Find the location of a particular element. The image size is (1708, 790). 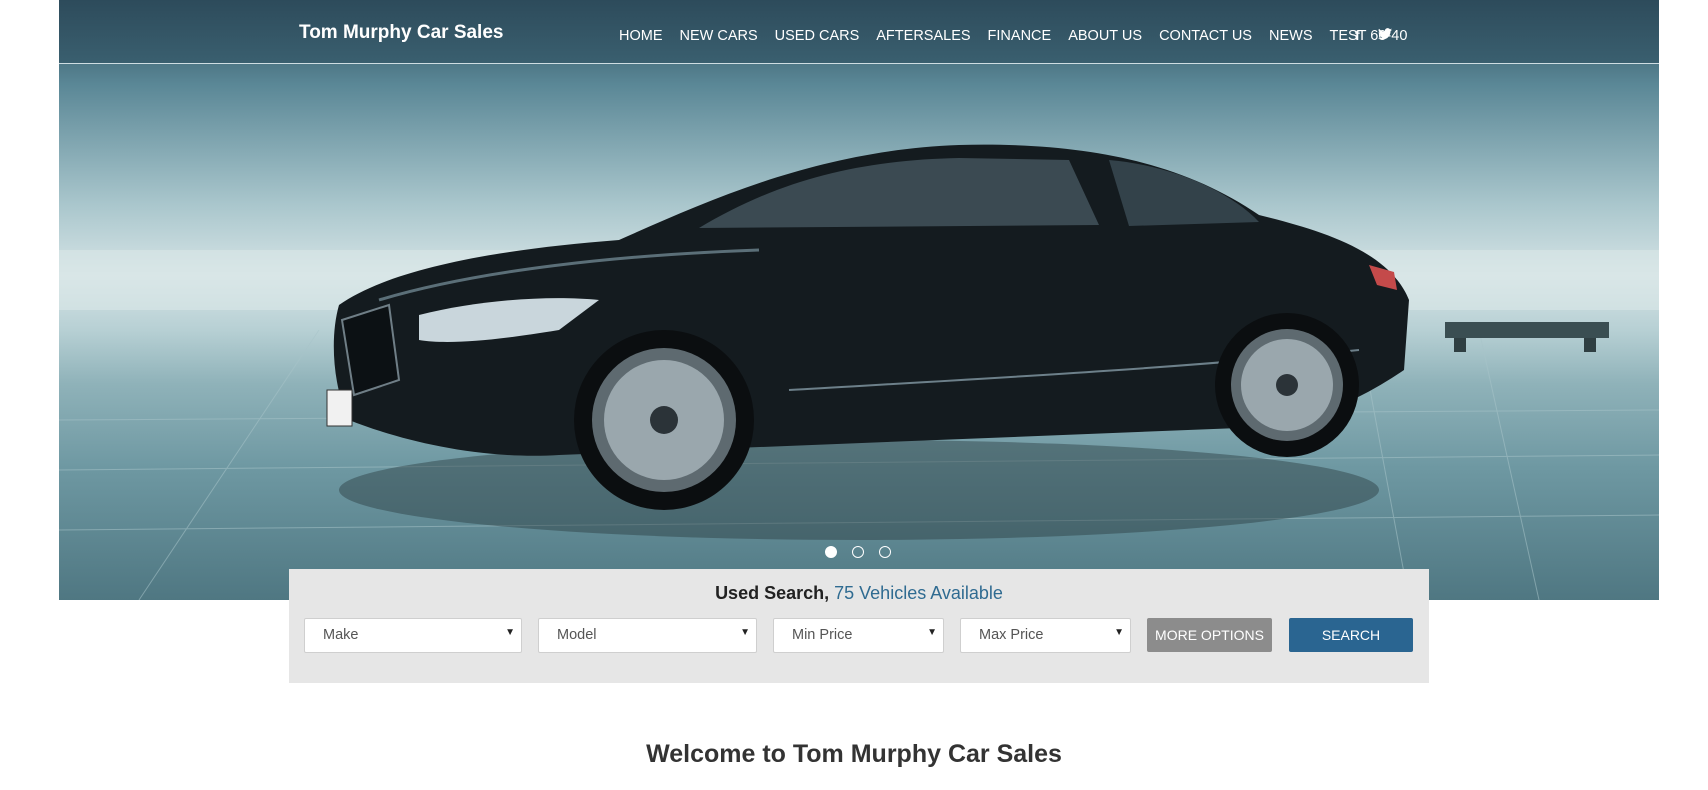

vehicles-available-count: 75 Vehicles Available is located at coordinates (918, 593).